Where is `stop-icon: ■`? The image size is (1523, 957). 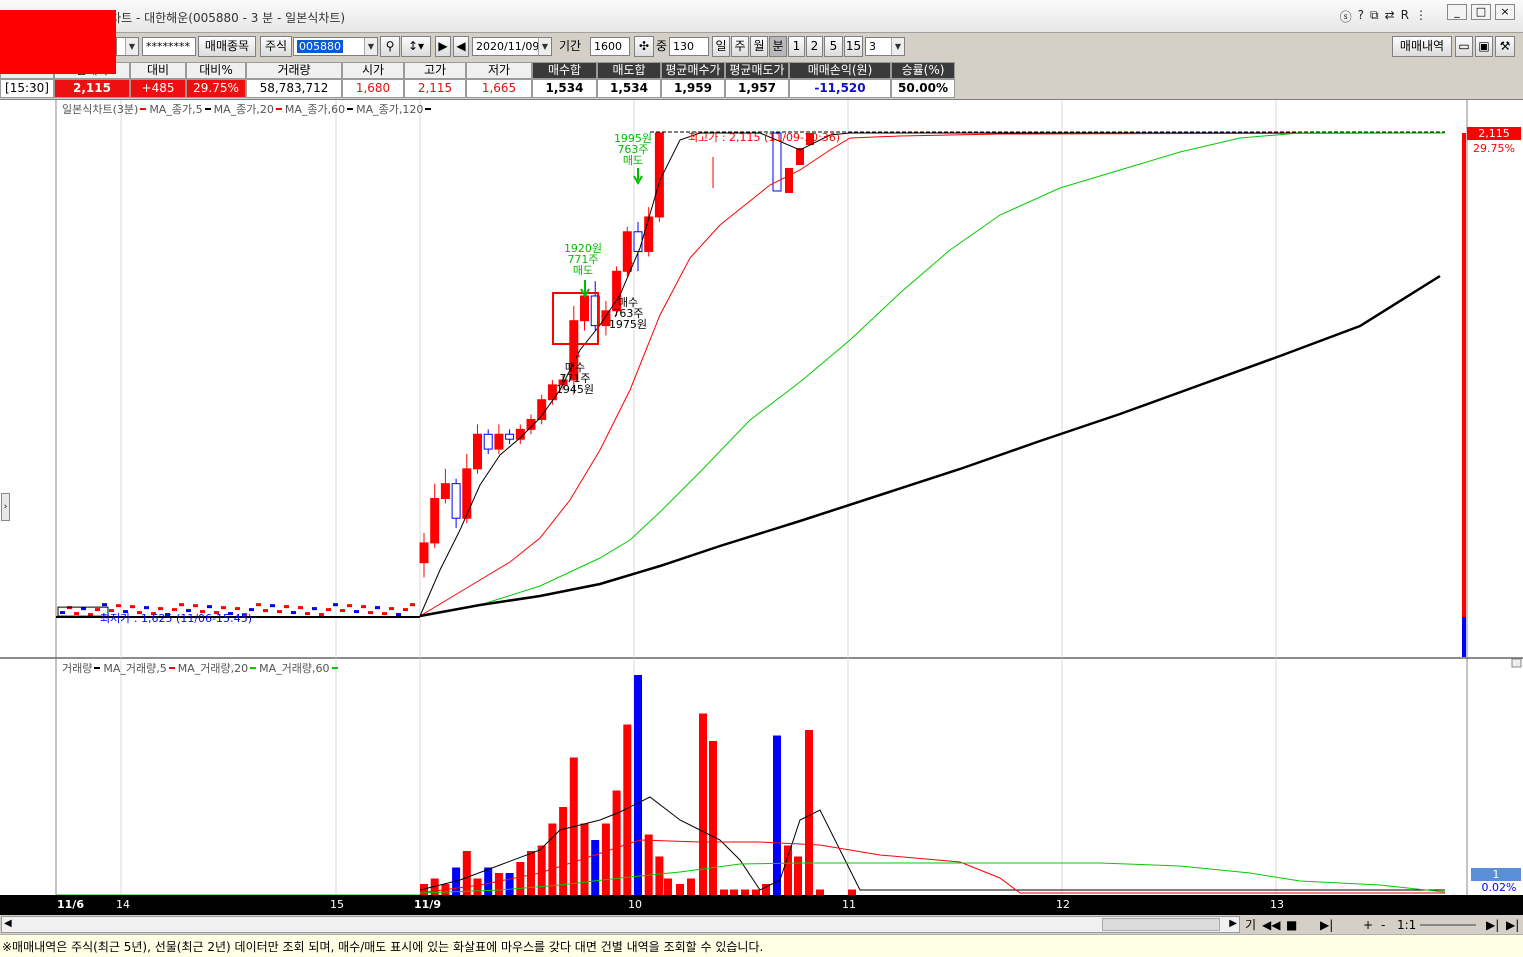
stop-icon: ■ is located at coordinates (1291, 925).